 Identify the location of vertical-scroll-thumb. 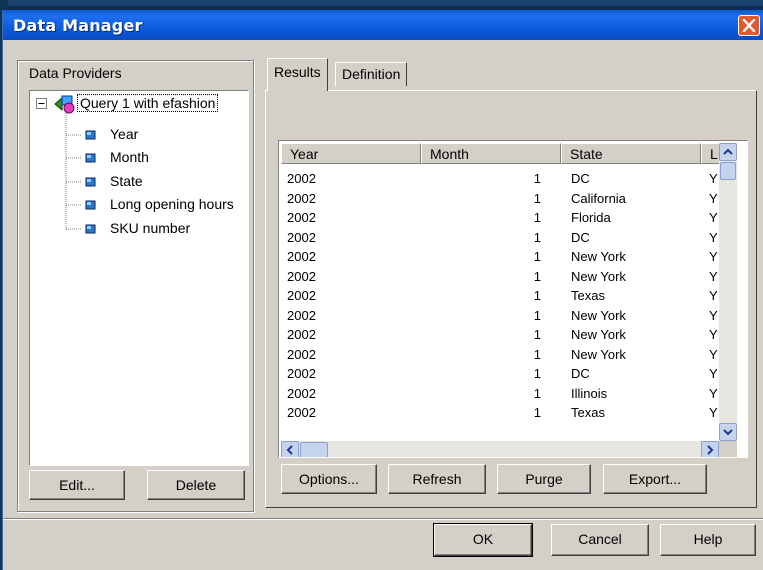
(728, 171).